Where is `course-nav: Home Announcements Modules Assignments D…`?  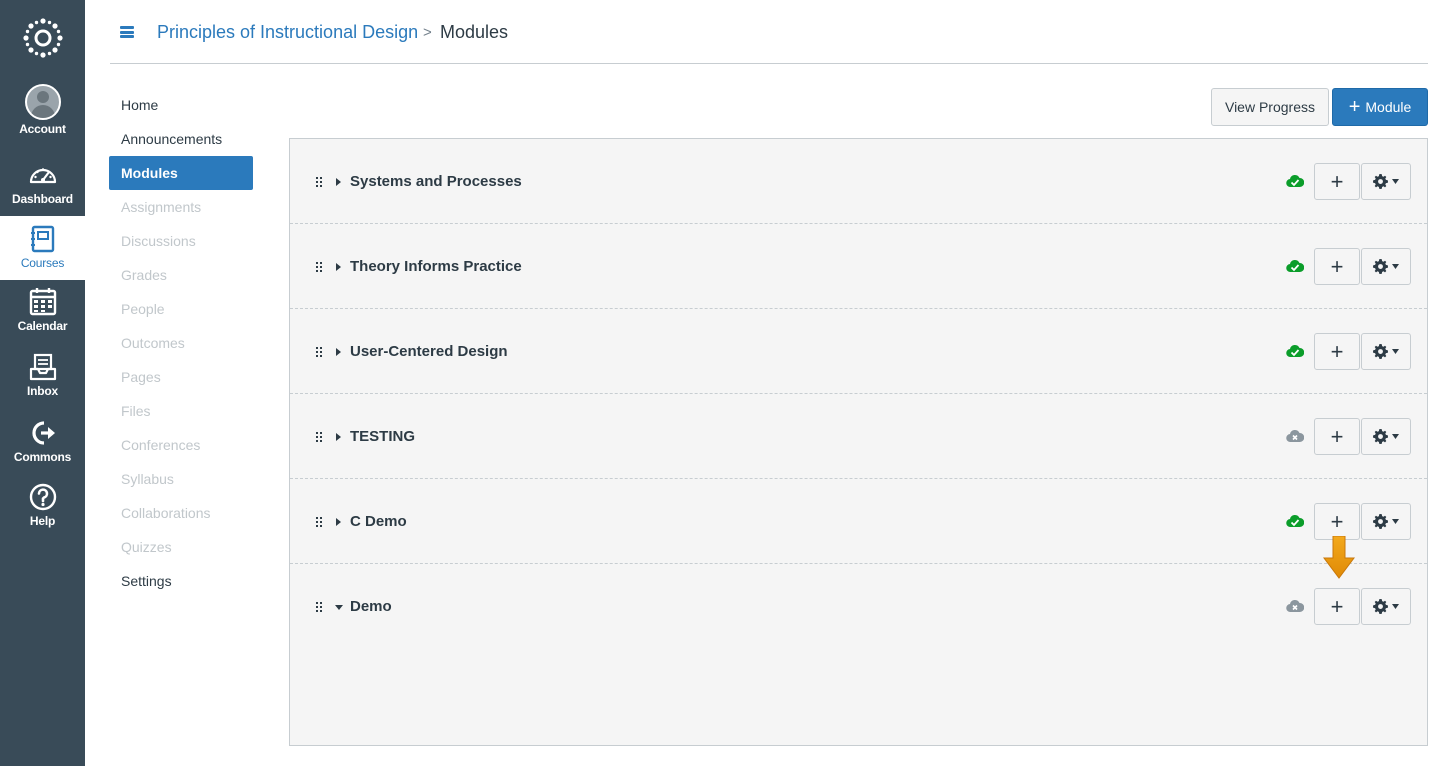 course-nav: Home Announcements Modules Assignments D… is located at coordinates (181, 343).